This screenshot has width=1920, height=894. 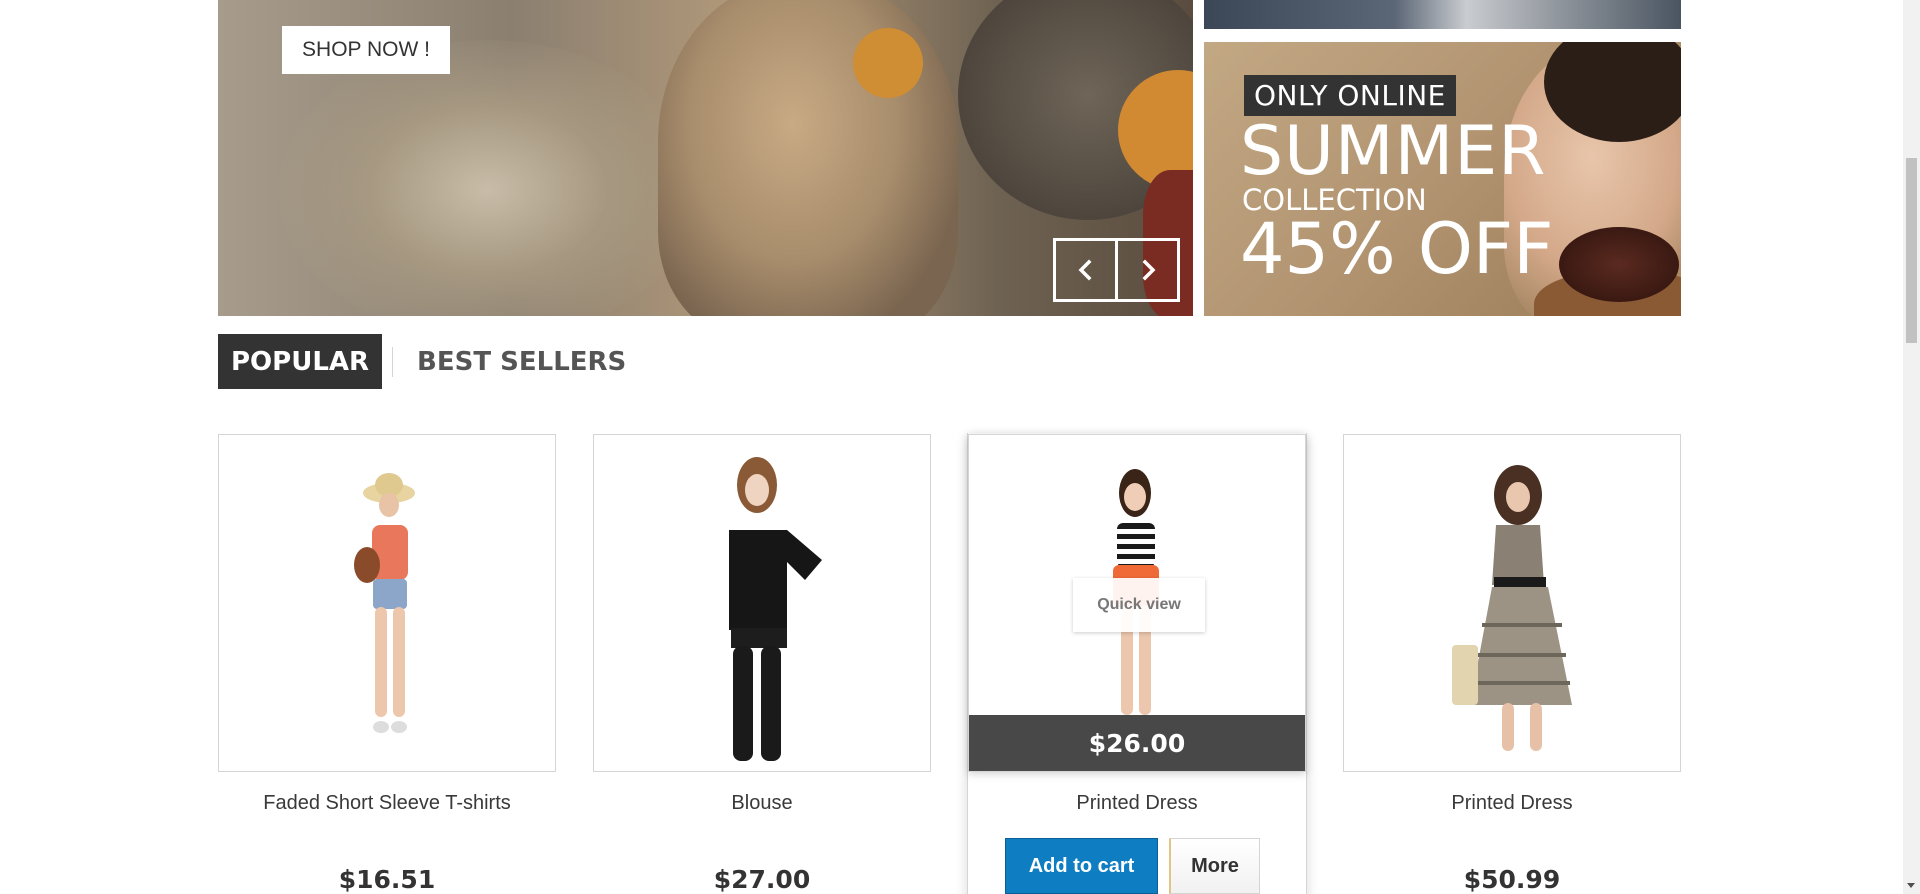 I want to click on scroll-down-arrow-icon, so click(x=1911, y=885).